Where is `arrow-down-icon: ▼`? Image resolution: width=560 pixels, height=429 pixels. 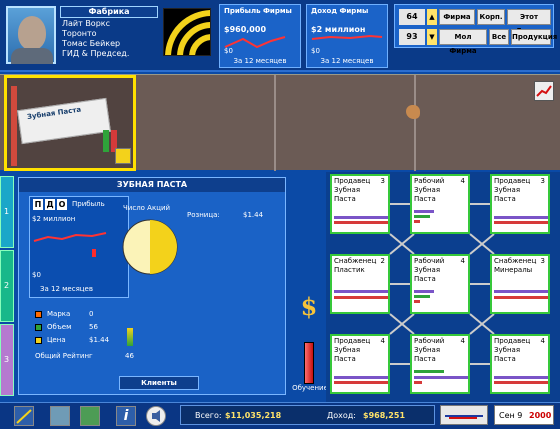
arrow-down-icon: ▼ is located at coordinates (432, 37).